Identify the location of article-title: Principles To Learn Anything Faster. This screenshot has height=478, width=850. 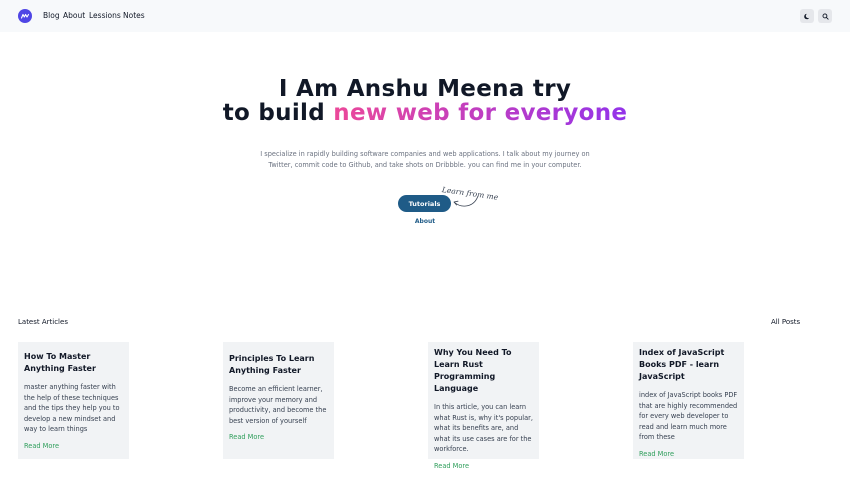
(278, 365).